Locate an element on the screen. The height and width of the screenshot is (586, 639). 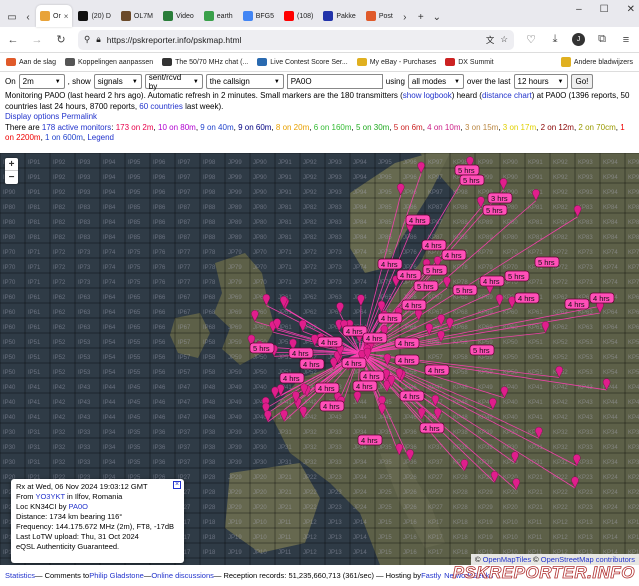
browser-tab: (108) is located at coordinates (298, 16).